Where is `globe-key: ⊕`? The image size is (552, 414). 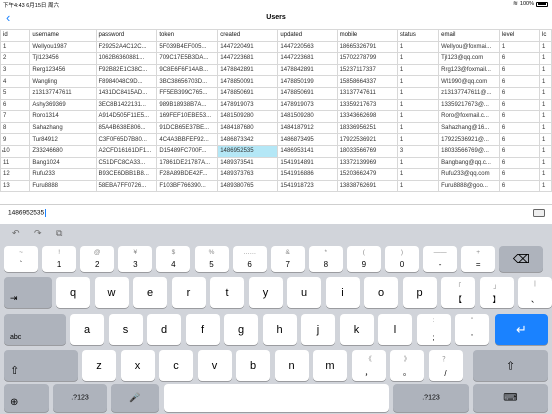
globe-key: ⊕ is located at coordinates (26, 398).